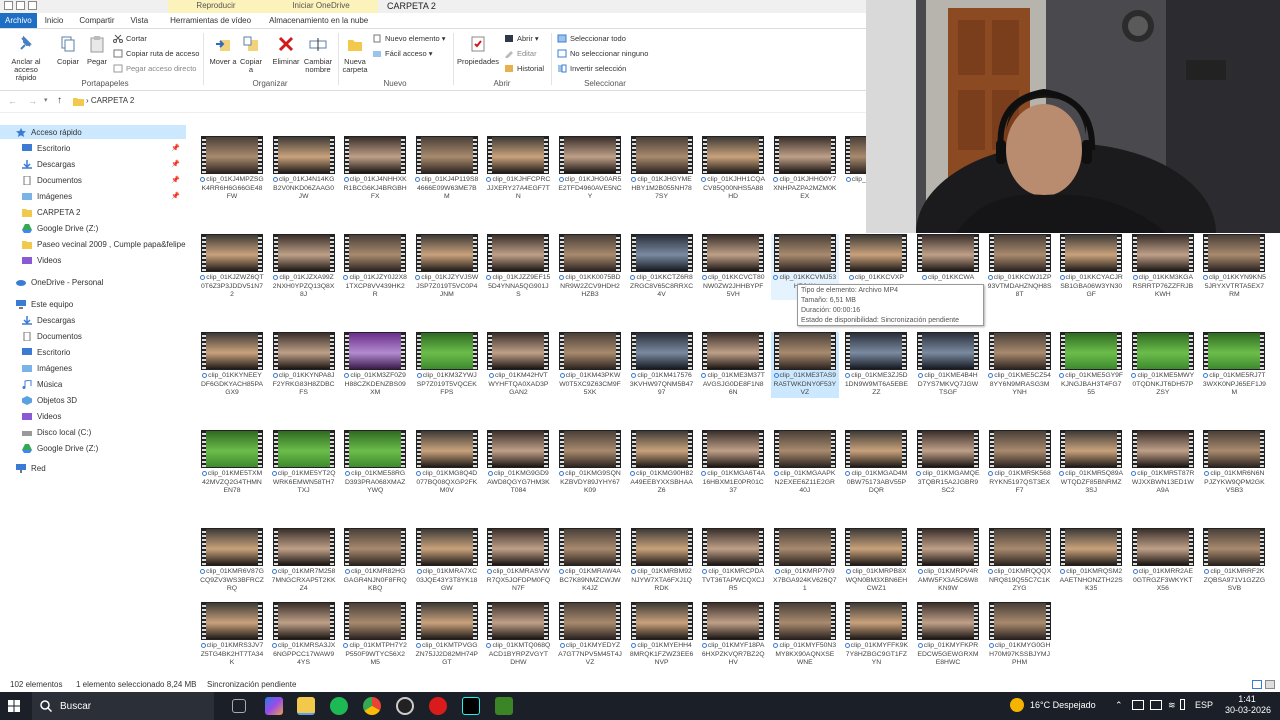 This screenshot has width=1280, height=720. Describe the element at coordinates (18, 20) in the screenshot. I see `tab-archivo: Archivo` at that location.